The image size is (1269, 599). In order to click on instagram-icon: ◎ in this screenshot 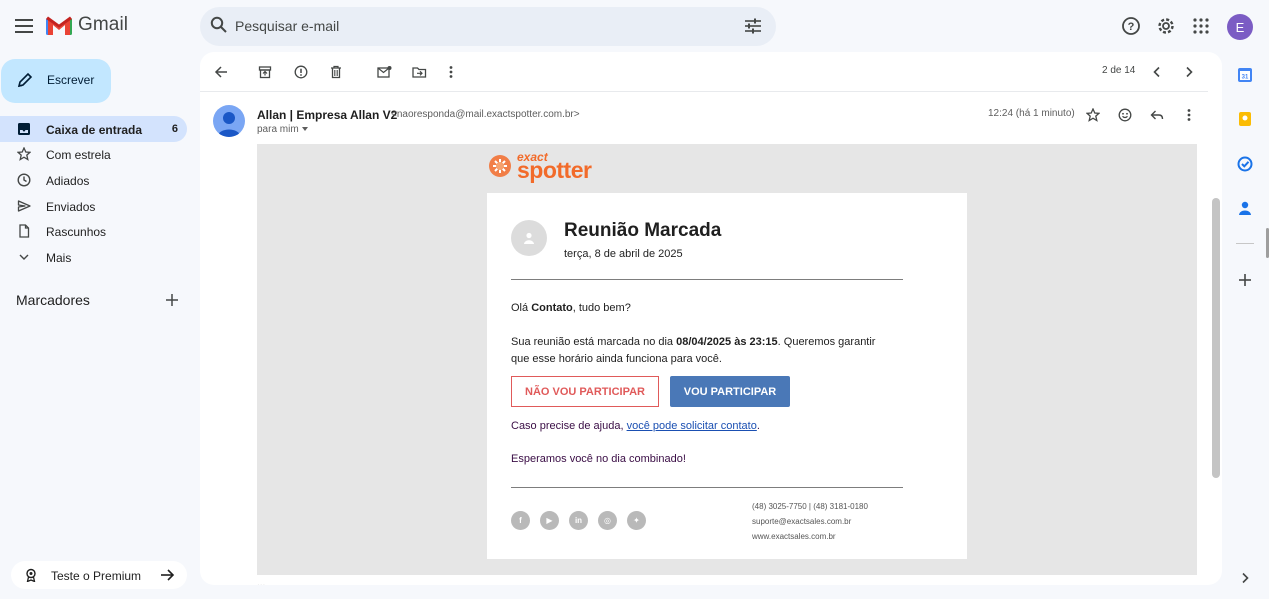, I will do `click(607, 520)`.